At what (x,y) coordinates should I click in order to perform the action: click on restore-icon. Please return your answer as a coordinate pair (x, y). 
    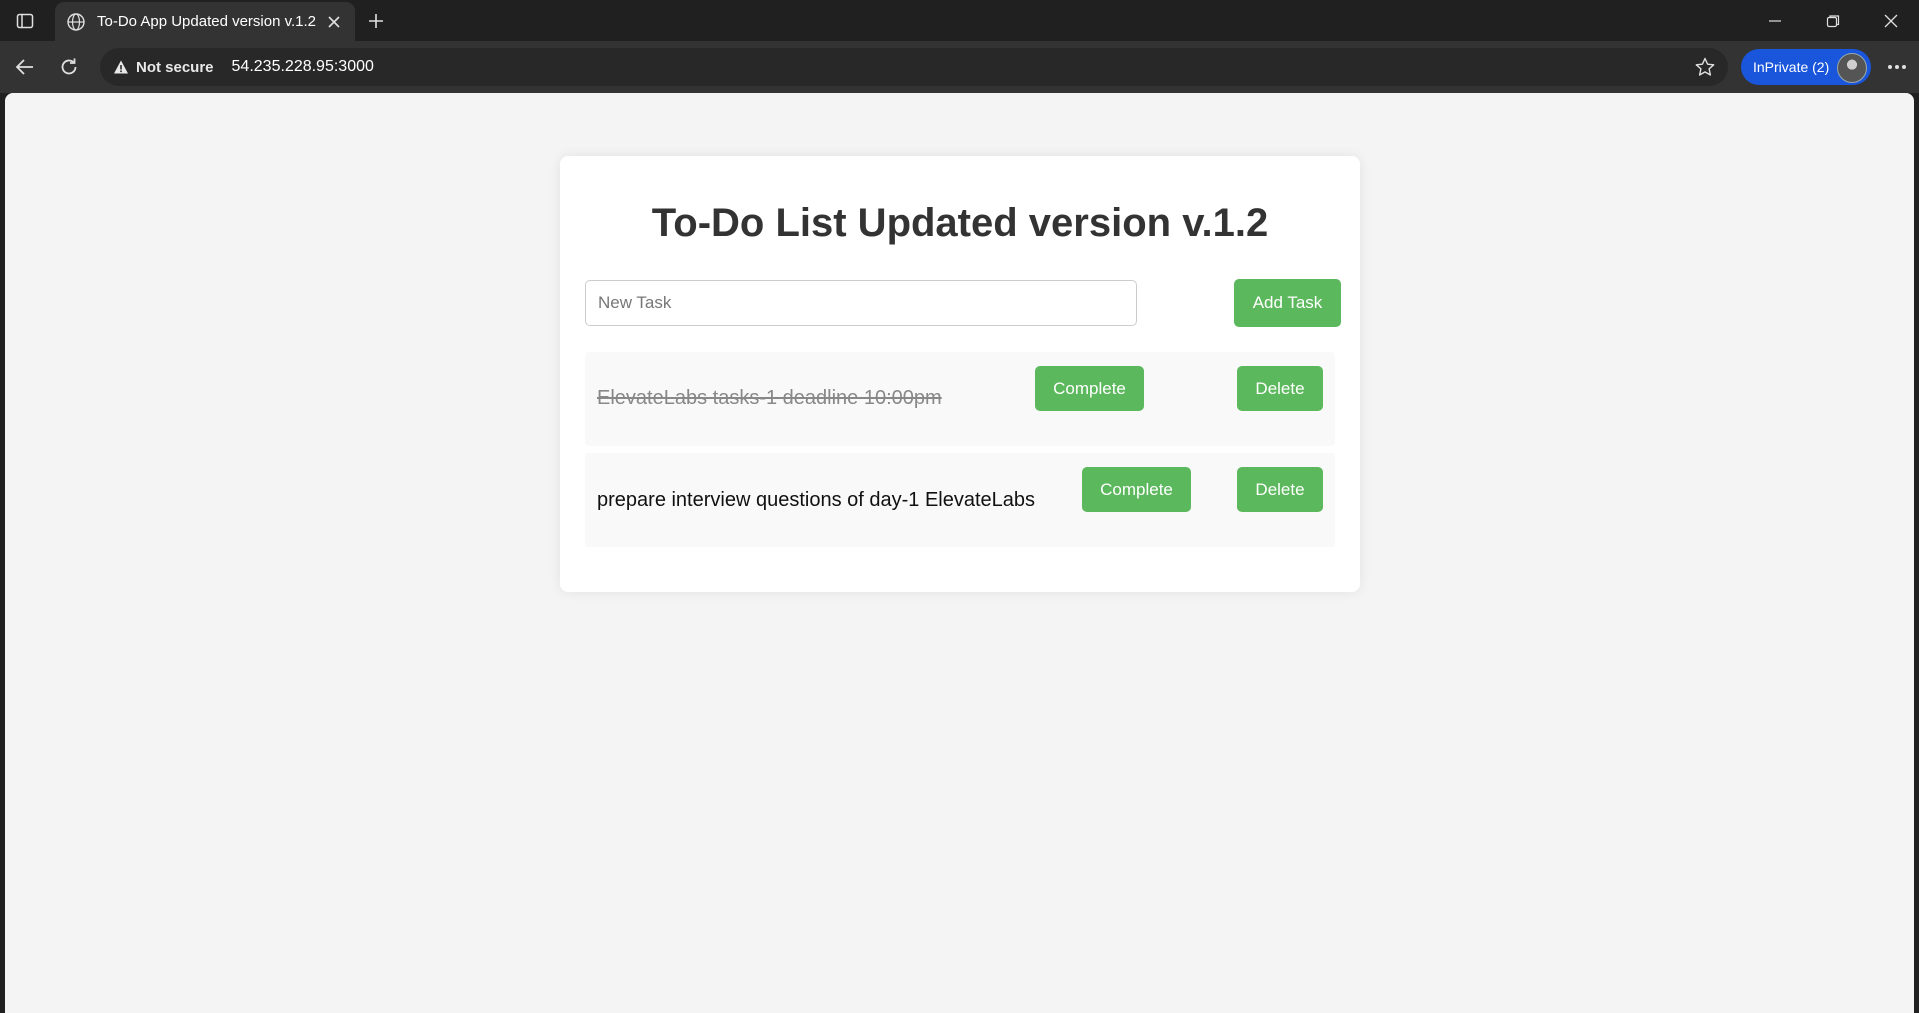
    Looking at the image, I should click on (1833, 20).